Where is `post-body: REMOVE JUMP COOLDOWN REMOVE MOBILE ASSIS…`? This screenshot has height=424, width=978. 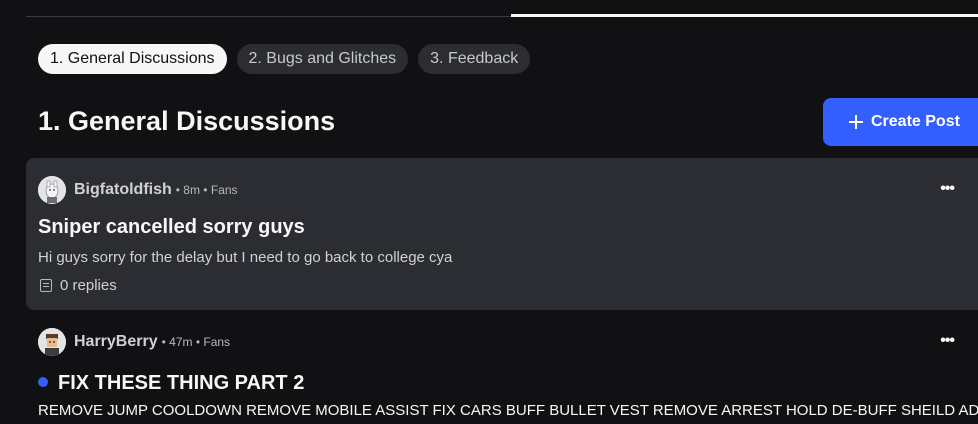 post-body: REMOVE JUMP COOLDOWN REMOVE MOBILE ASSIS… is located at coordinates (508, 410).